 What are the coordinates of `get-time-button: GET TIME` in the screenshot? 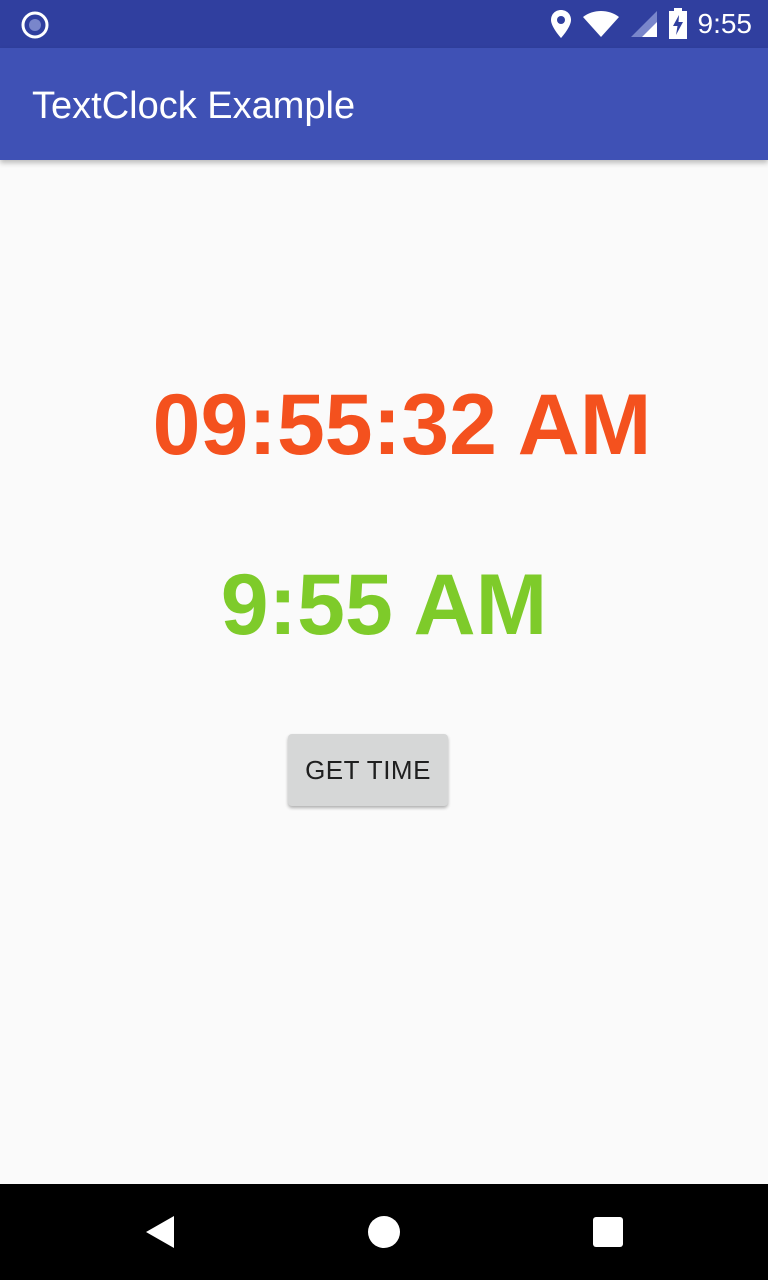 It's located at (368, 770).